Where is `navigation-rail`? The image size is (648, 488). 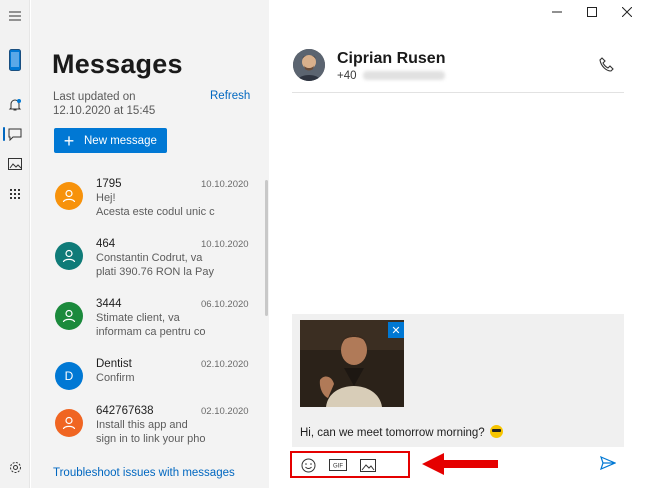
navigation-rail is located at coordinates (15, 244).